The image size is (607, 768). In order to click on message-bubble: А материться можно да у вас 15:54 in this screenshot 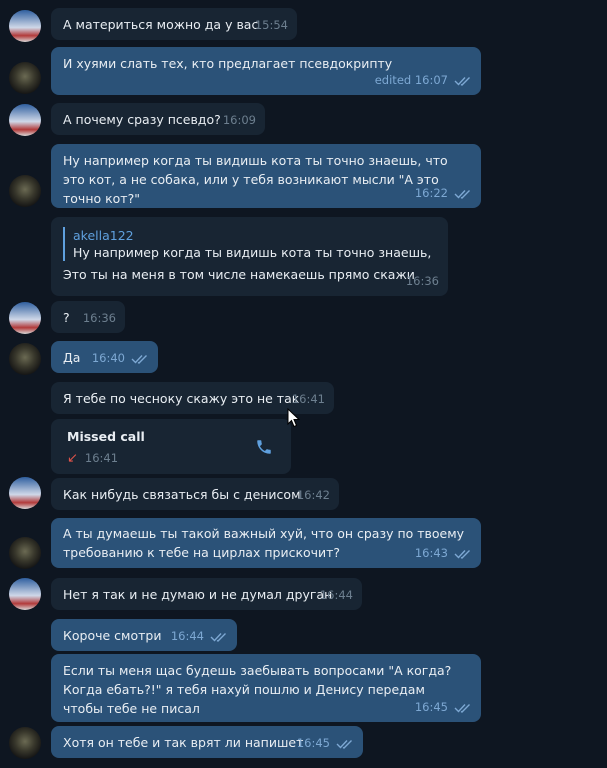, I will do `click(174, 24)`.